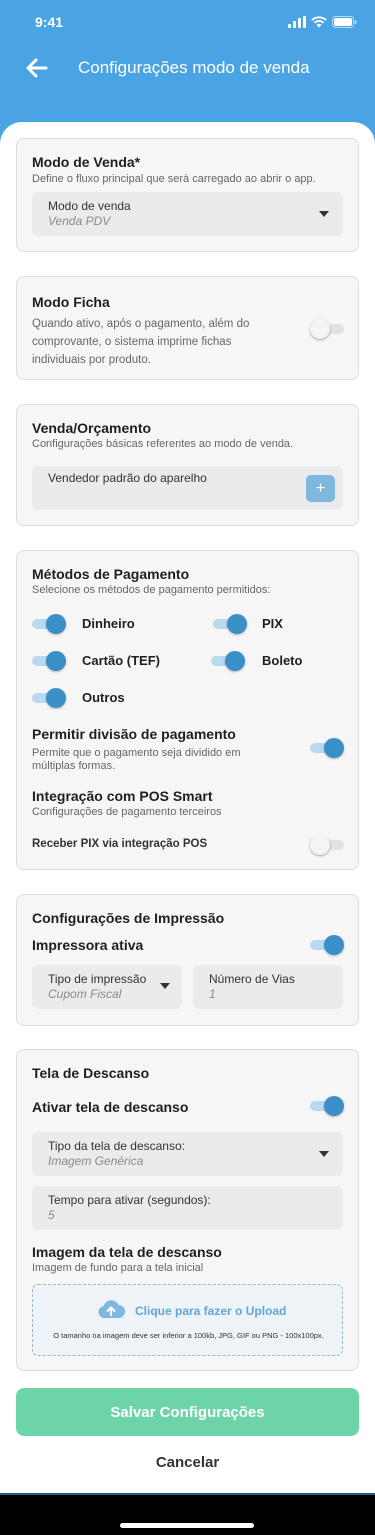  What do you see at coordinates (49, 698) in the screenshot?
I see `toggle-outros` at bounding box center [49, 698].